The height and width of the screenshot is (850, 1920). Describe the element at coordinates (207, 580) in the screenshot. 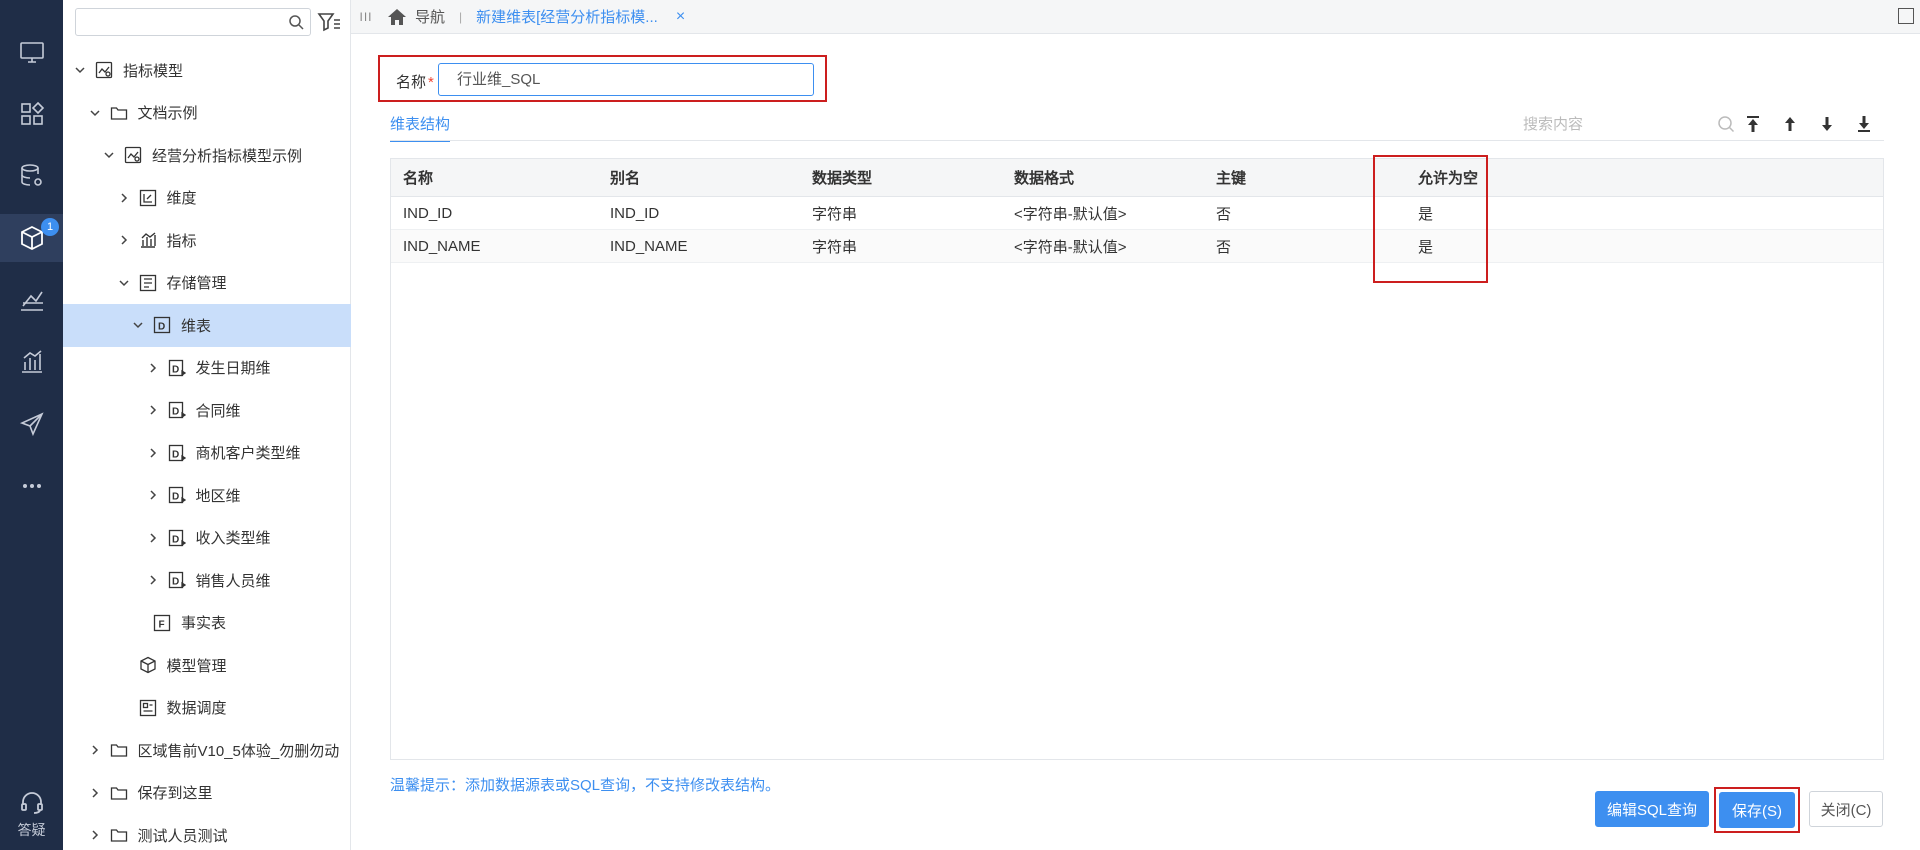

I see `tree-item: D 销售人员维` at that location.